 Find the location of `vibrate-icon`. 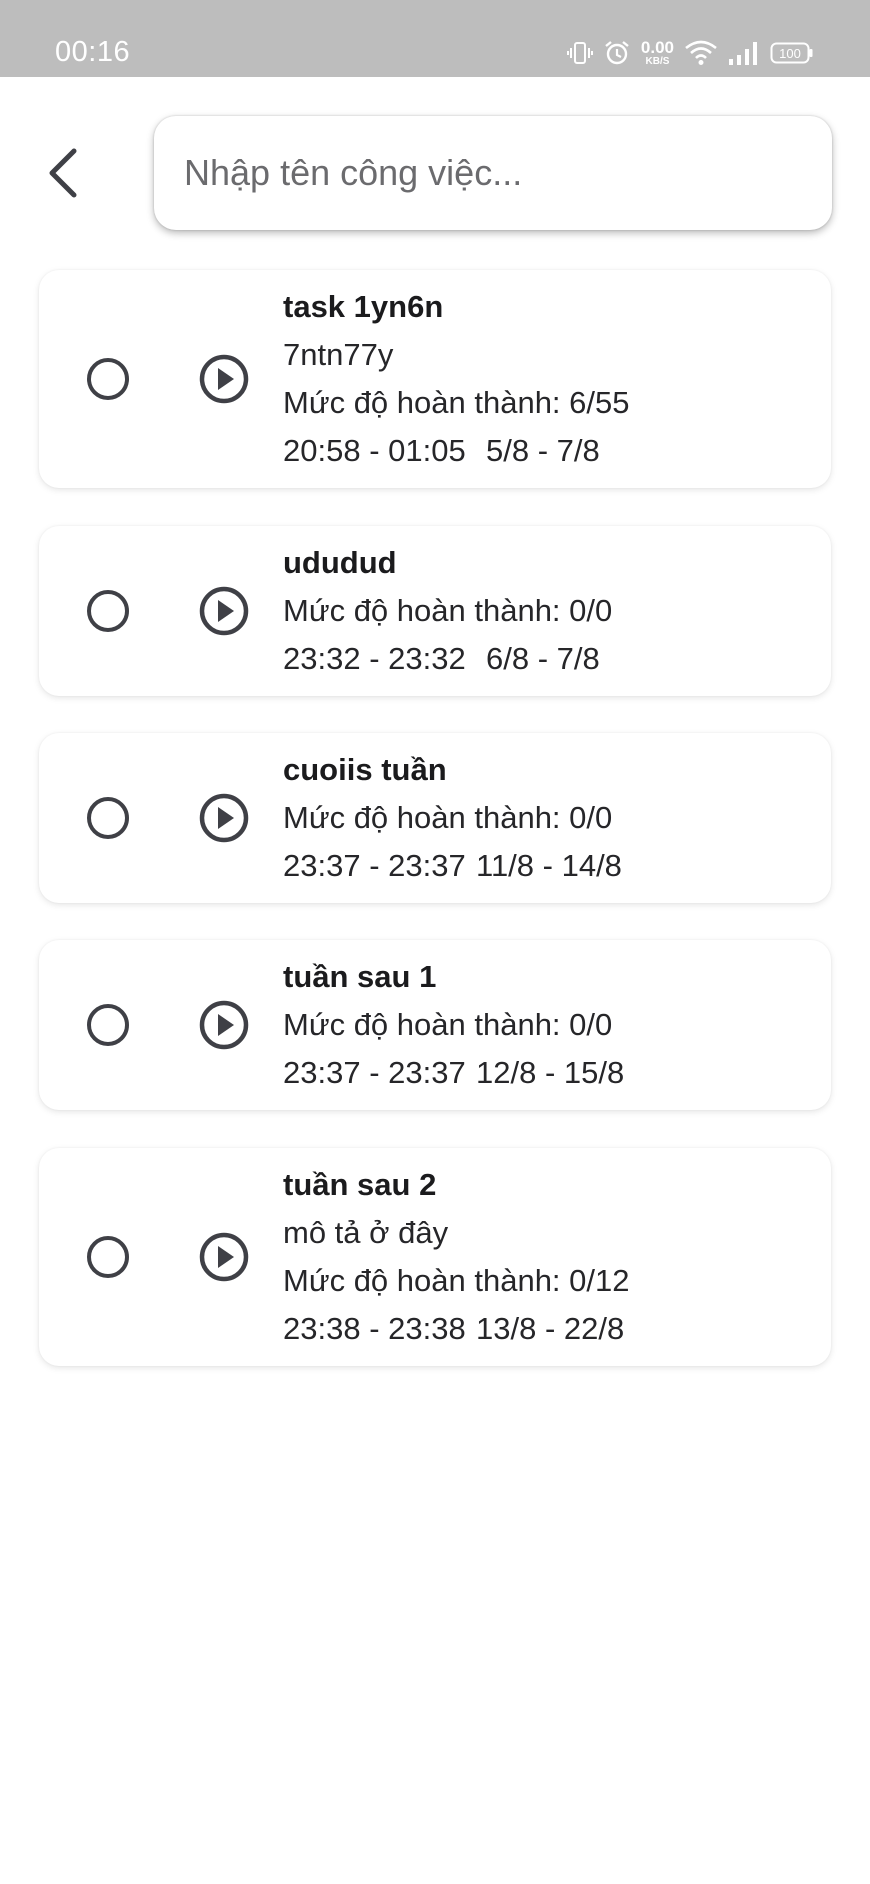

vibrate-icon is located at coordinates (579, 53).